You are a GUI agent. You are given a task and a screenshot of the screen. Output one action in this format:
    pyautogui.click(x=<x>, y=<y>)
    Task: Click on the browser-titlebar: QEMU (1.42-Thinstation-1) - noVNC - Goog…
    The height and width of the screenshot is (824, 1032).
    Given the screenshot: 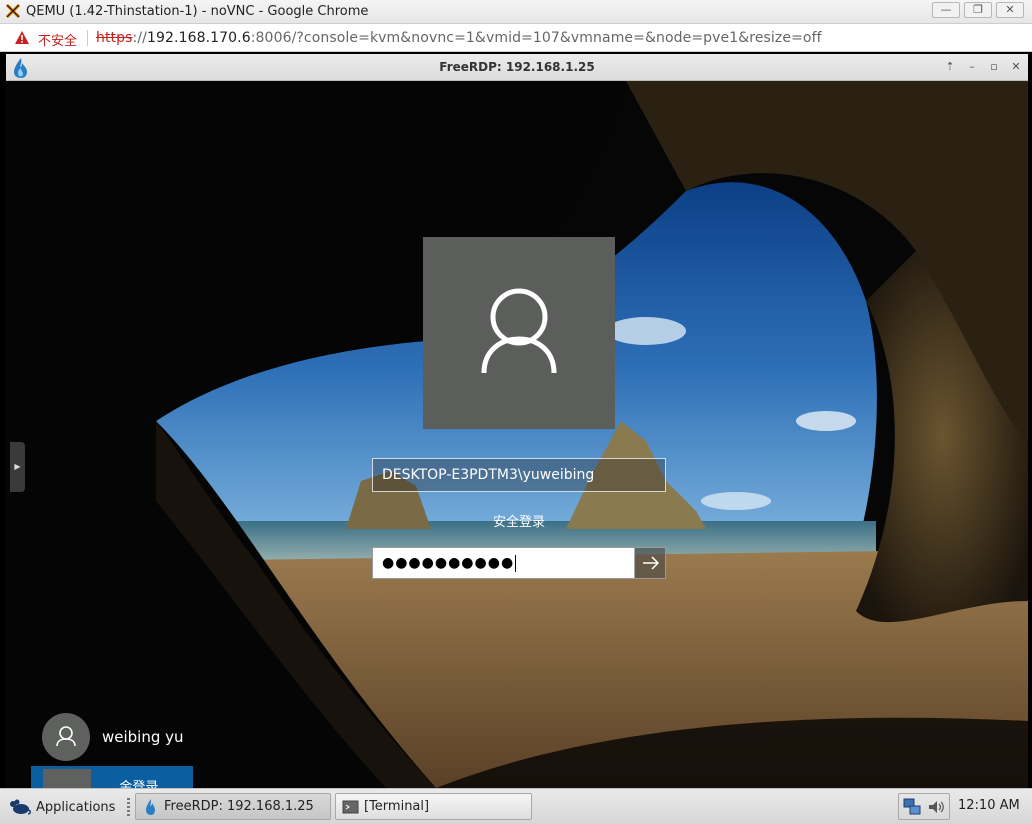 What is the action you would take?
    pyautogui.click(x=516, y=12)
    